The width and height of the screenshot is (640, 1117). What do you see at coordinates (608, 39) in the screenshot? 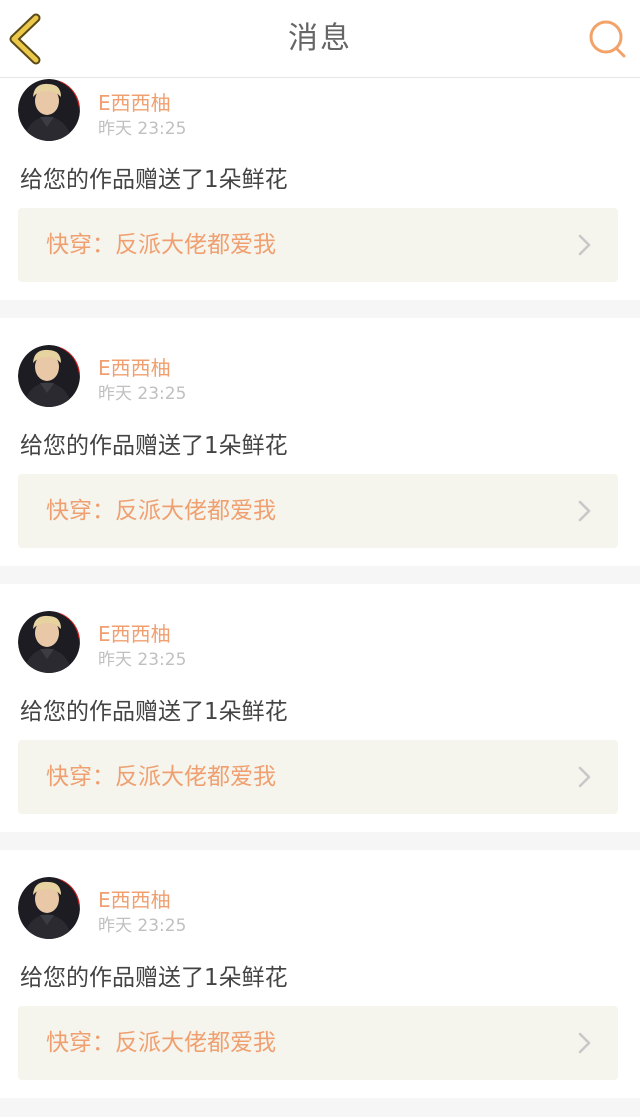
I see `search-icon` at bounding box center [608, 39].